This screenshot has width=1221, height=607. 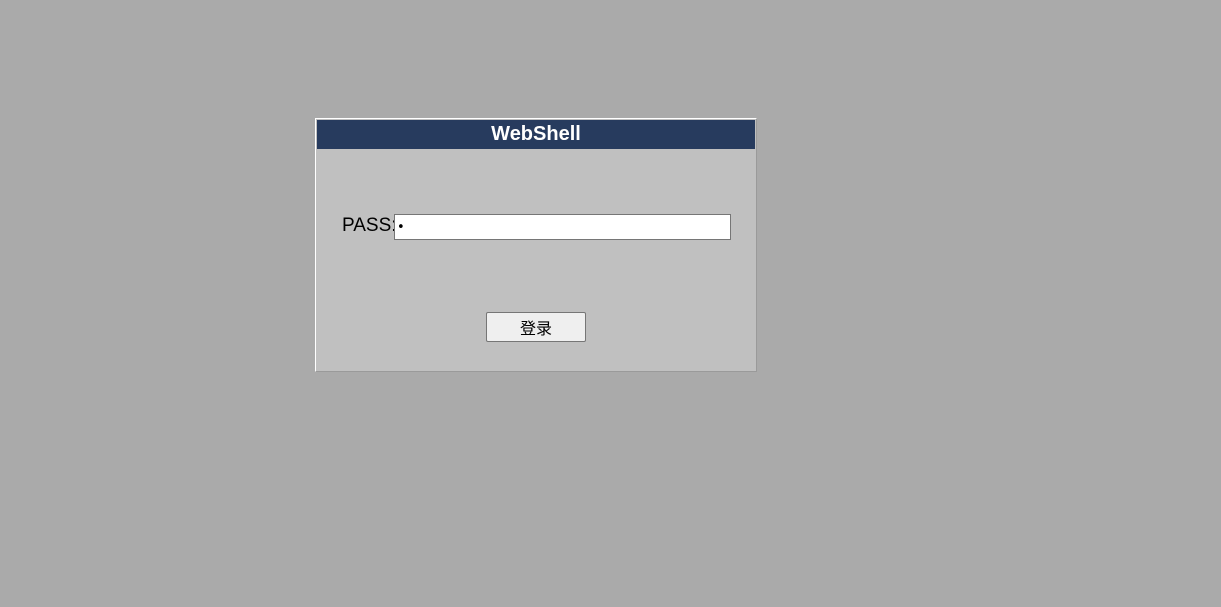 What do you see at coordinates (536, 327) in the screenshot?
I see `login-button: 登录` at bounding box center [536, 327].